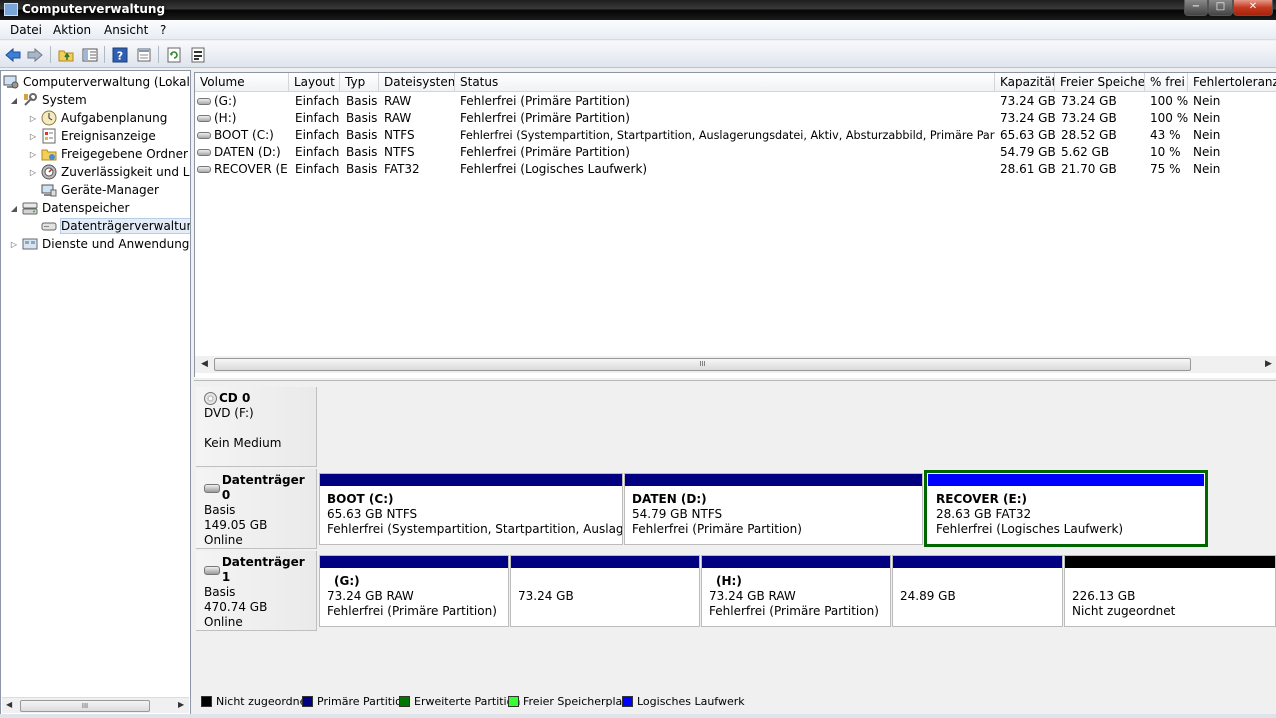 Image resolution: width=1276 pixels, height=718 pixels. I want to click on col-kapazitaet: Kapazität, so click(1025, 82).